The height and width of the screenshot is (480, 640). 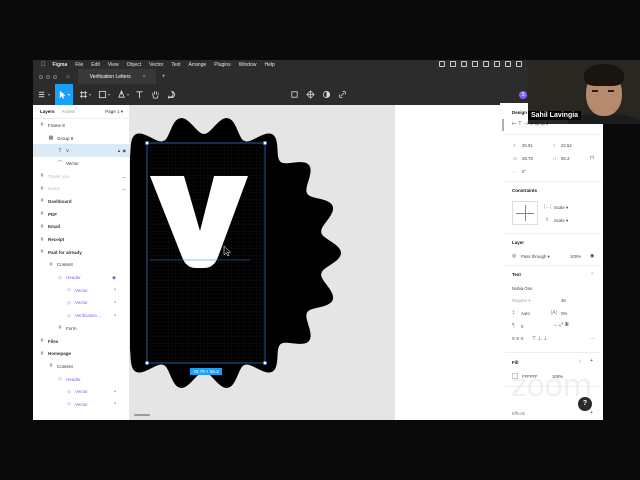 What do you see at coordinates (41, 76) in the screenshot?
I see `close-window-button` at bounding box center [41, 76].